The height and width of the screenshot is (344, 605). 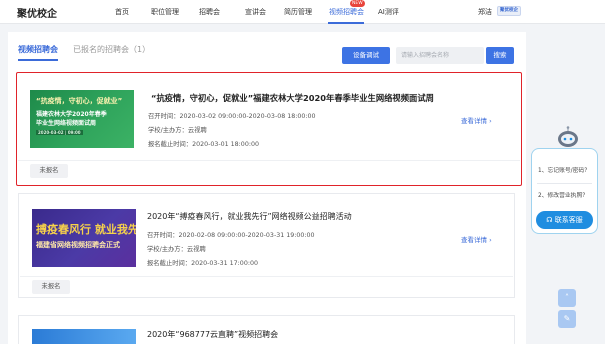 I want to click on pencil-icon: ✎, so click(x=567, y=318).